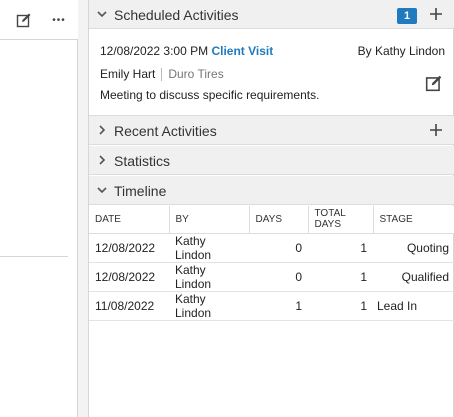  I want to click on activity-company: Duro Tires, so click(195, 74).